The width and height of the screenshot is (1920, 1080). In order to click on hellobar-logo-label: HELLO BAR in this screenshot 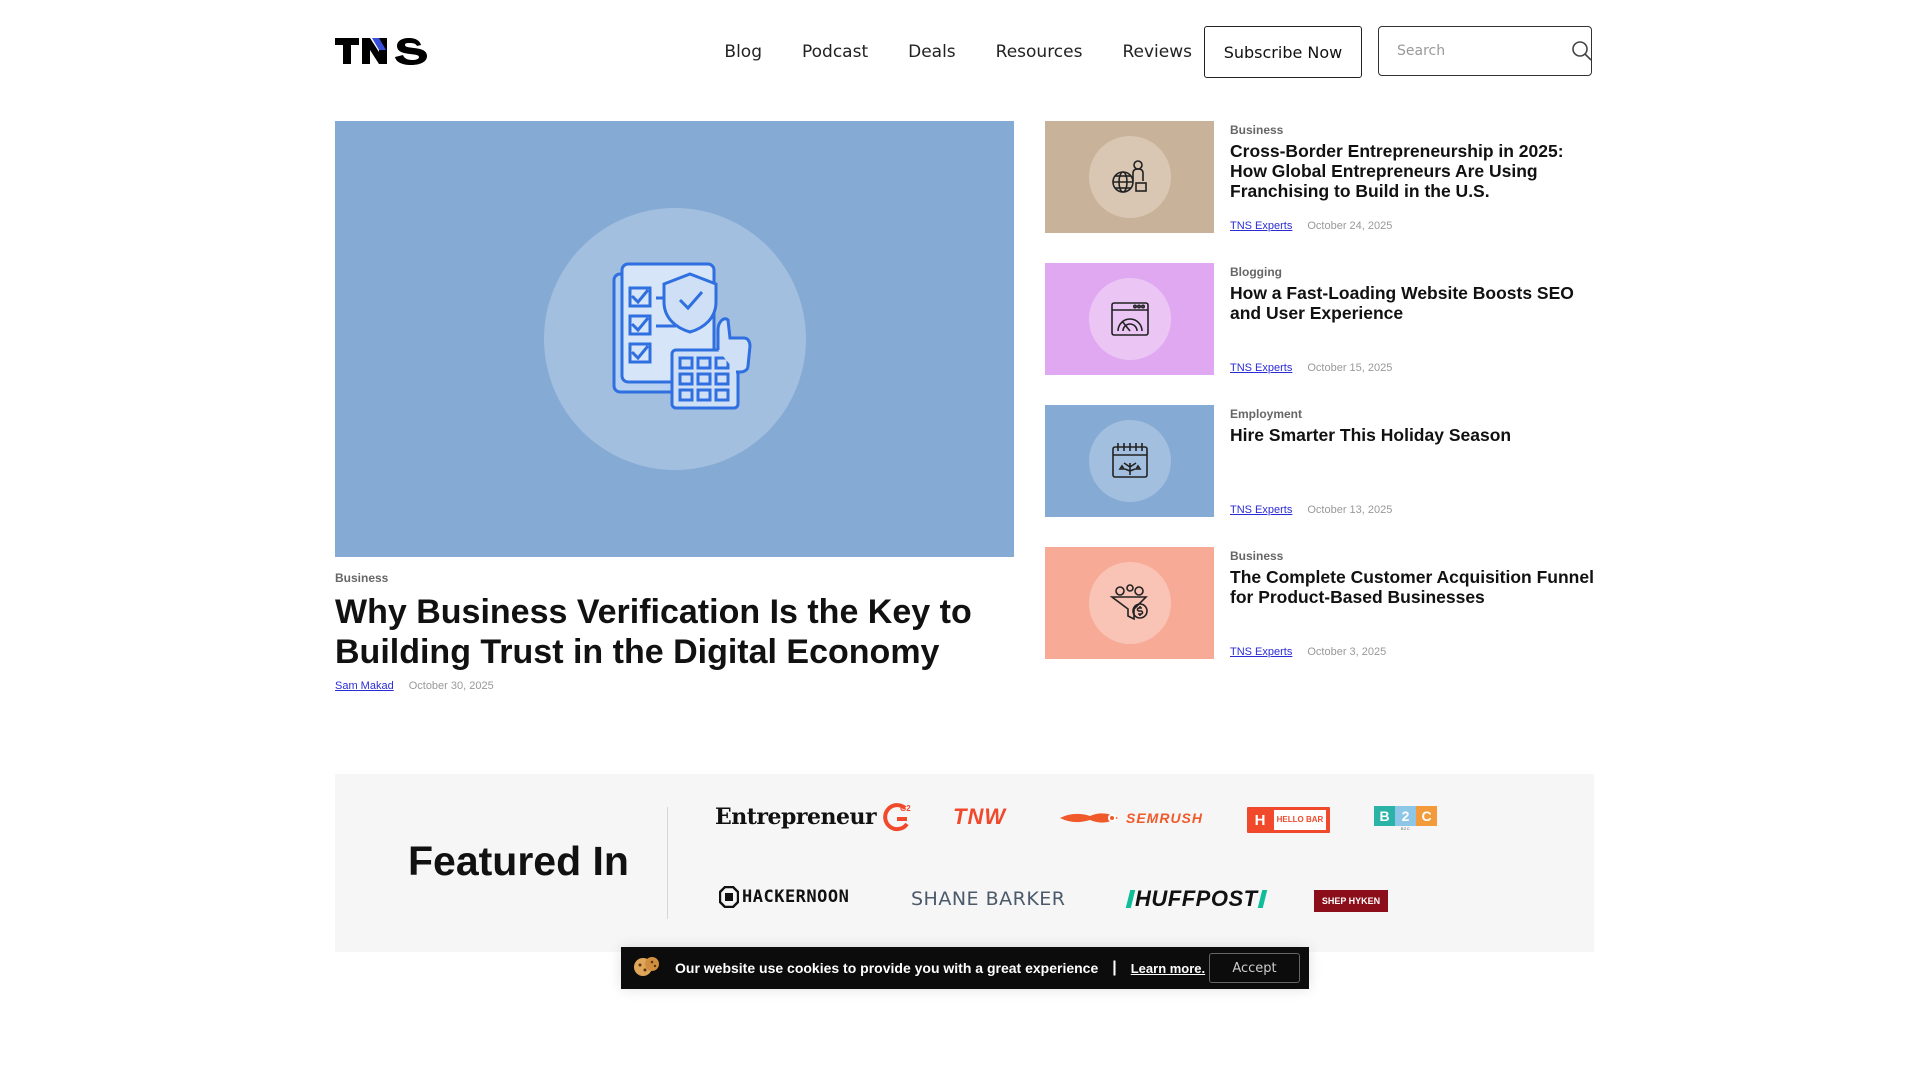, I will do `click(1300, 820)`.